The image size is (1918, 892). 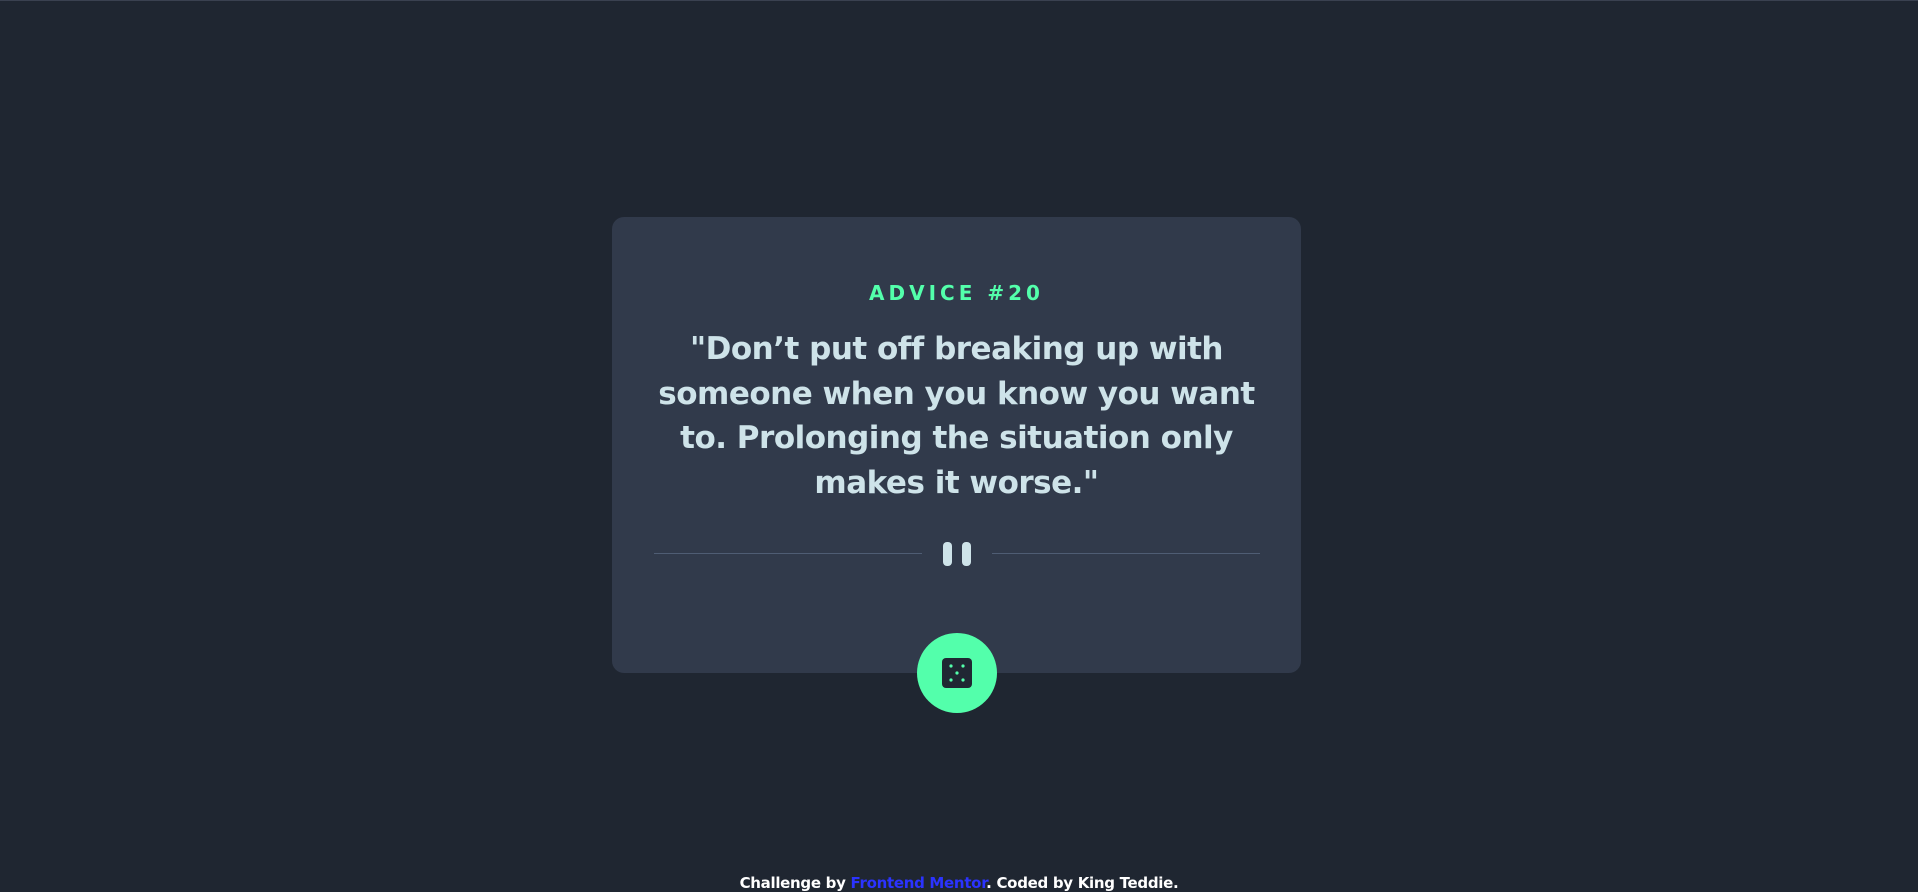 What do you see at coordinates (1126, 553) in the screenshot?
I see `divider-line-right` at bounding box center [1126, 553].